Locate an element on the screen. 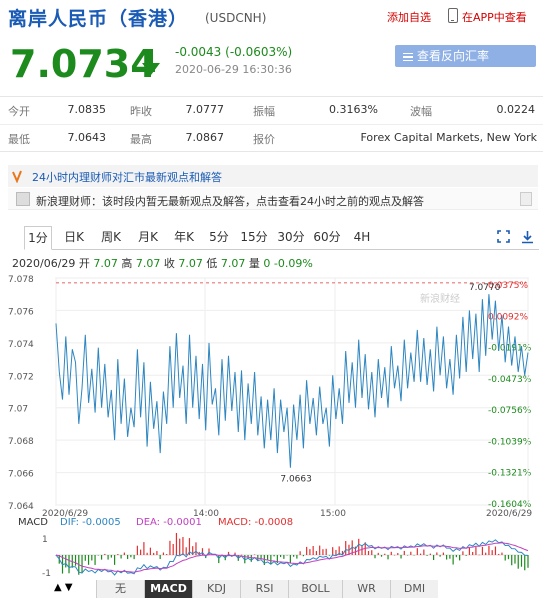  y-tick-label: 7.072 is located at coordinates (21, 377).